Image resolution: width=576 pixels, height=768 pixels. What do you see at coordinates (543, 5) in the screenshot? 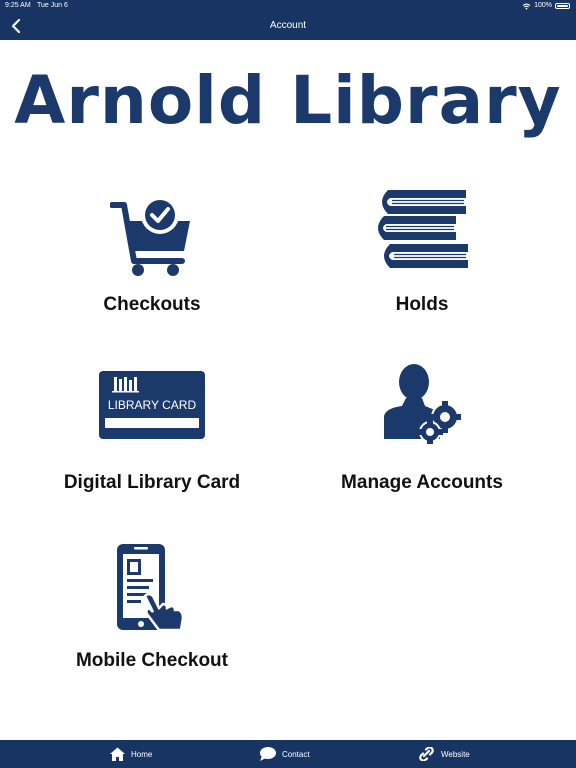
I see `battery-percent: 100%` at bounding box center [543, 5].